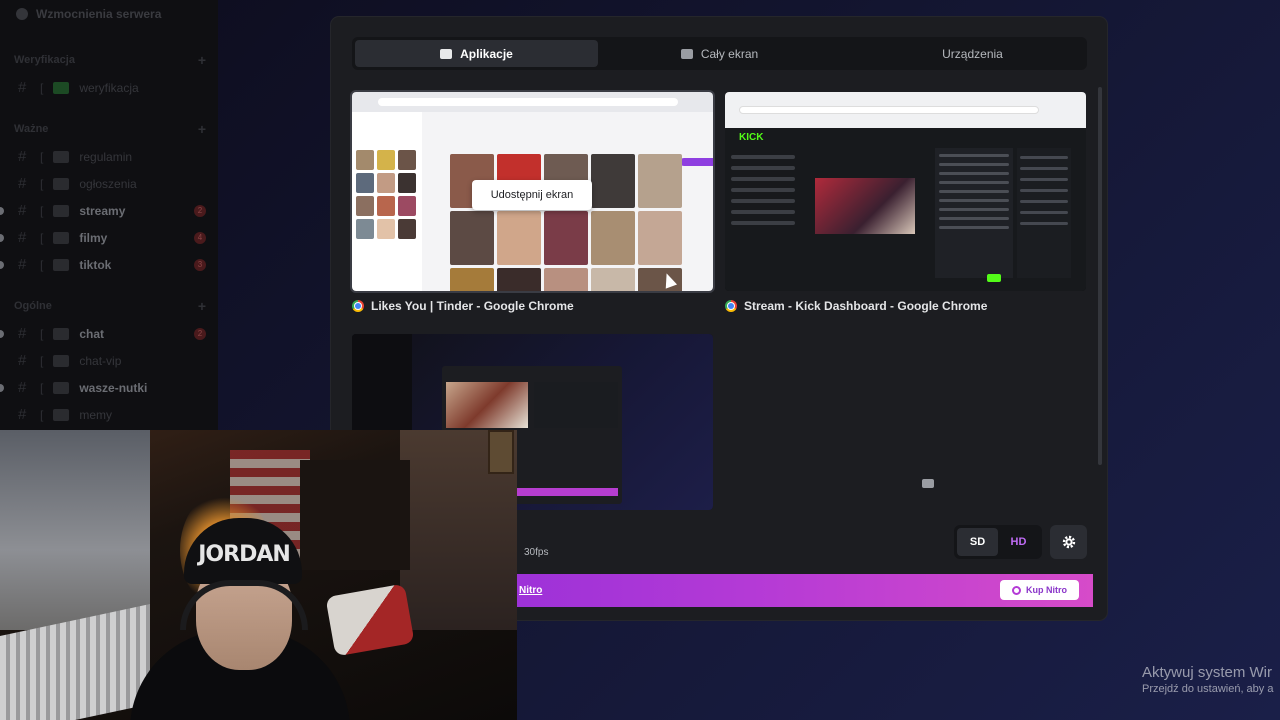 This screenshot has height=720, width=1280. I want to click on tab-label: Aplikacje, so click(486, 53).